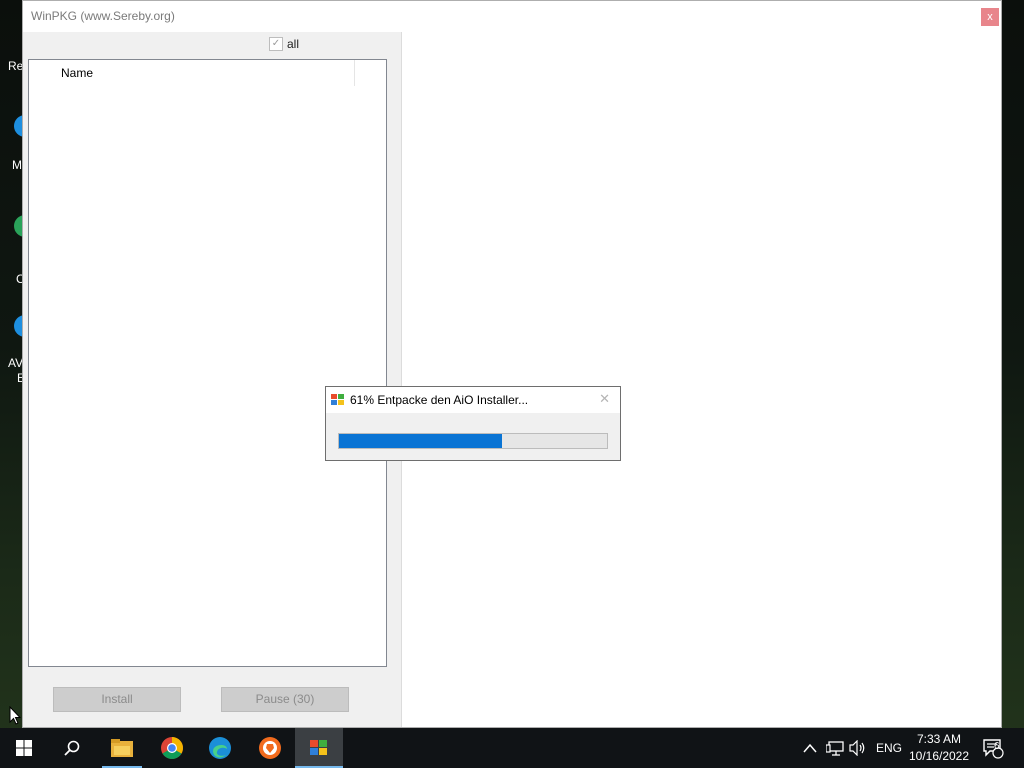 The height and width of the screenshot is (768, 1024). I want to click on progress-fill, so click(421, 441).